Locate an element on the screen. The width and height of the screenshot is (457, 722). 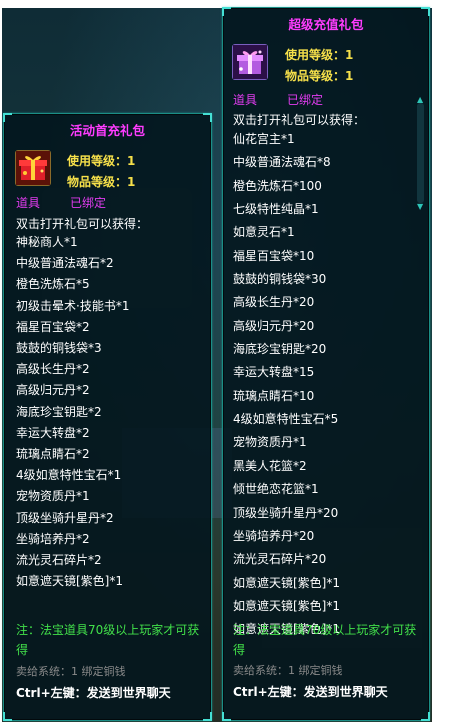
reward-item: 坐骑培养丹*2 is located at coordinates (53, 538).